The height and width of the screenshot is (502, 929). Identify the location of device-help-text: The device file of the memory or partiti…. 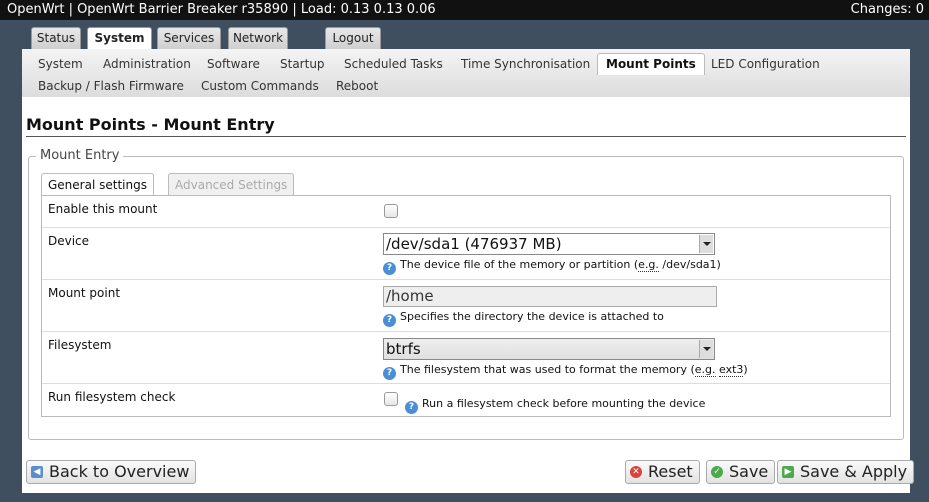
(519, 264).